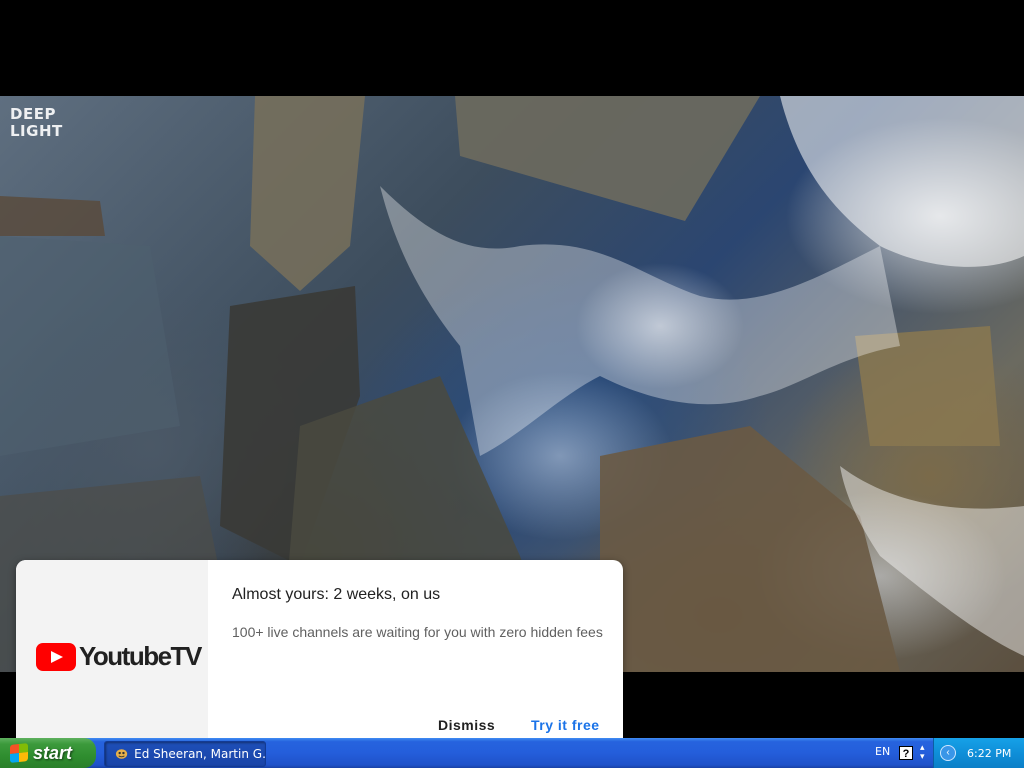 This screenshot has height=768, width=1024. Describe the element at coordinates (140, 656) in the screenshot. I see `youtube-tv-wordmark: YoutubeTV` at that location.